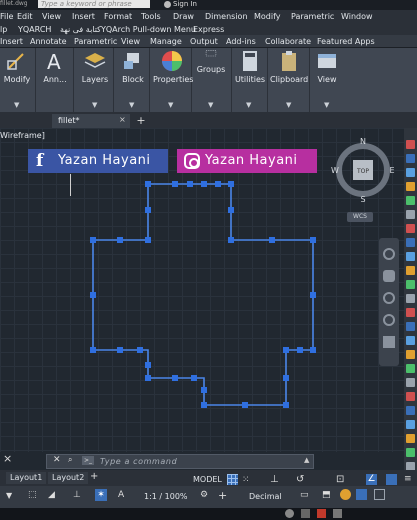 The width and height of the screenshot is (417, 520). What do you see at coordinates (305, 513) in the screenshot?
I see `taskbar-icon-files` at bounding box center [305, 513].